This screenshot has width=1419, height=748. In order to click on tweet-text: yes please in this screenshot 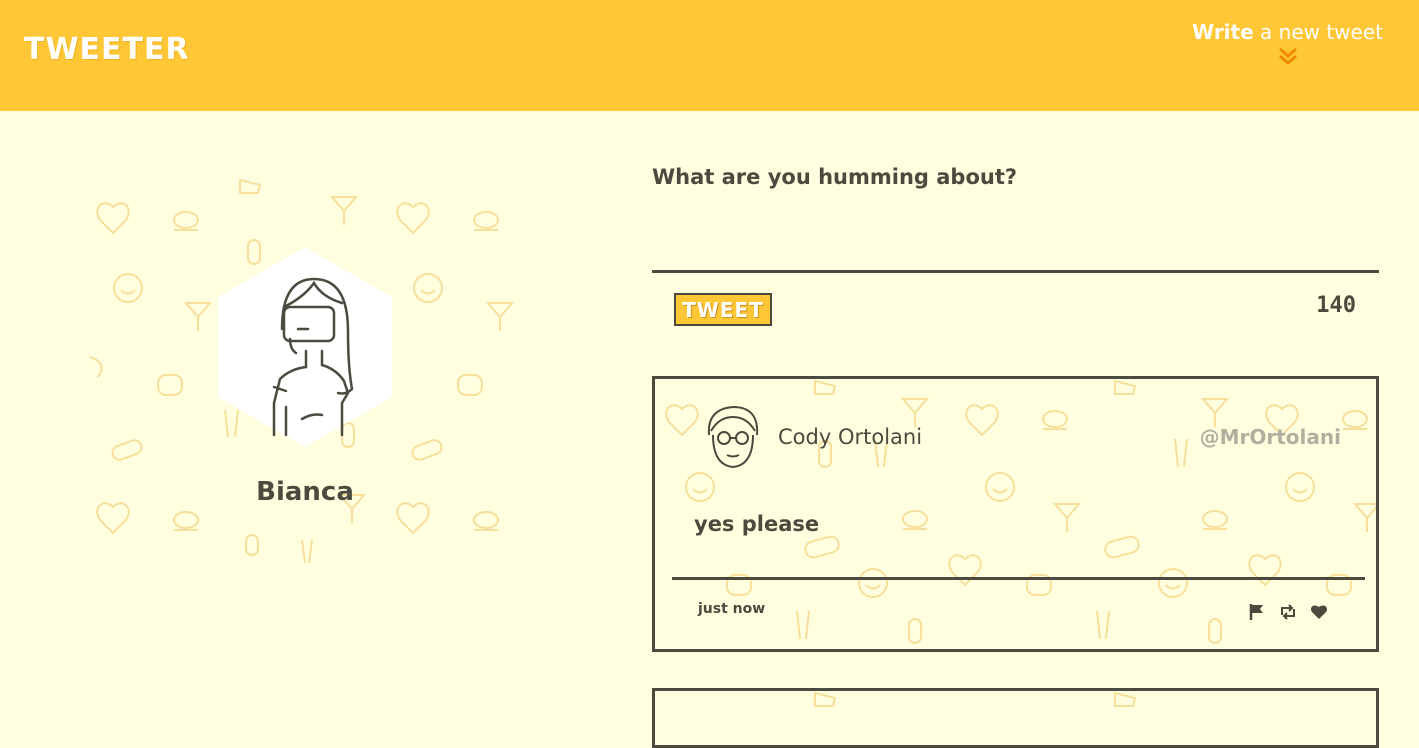, I will do `click(757, 524)`.